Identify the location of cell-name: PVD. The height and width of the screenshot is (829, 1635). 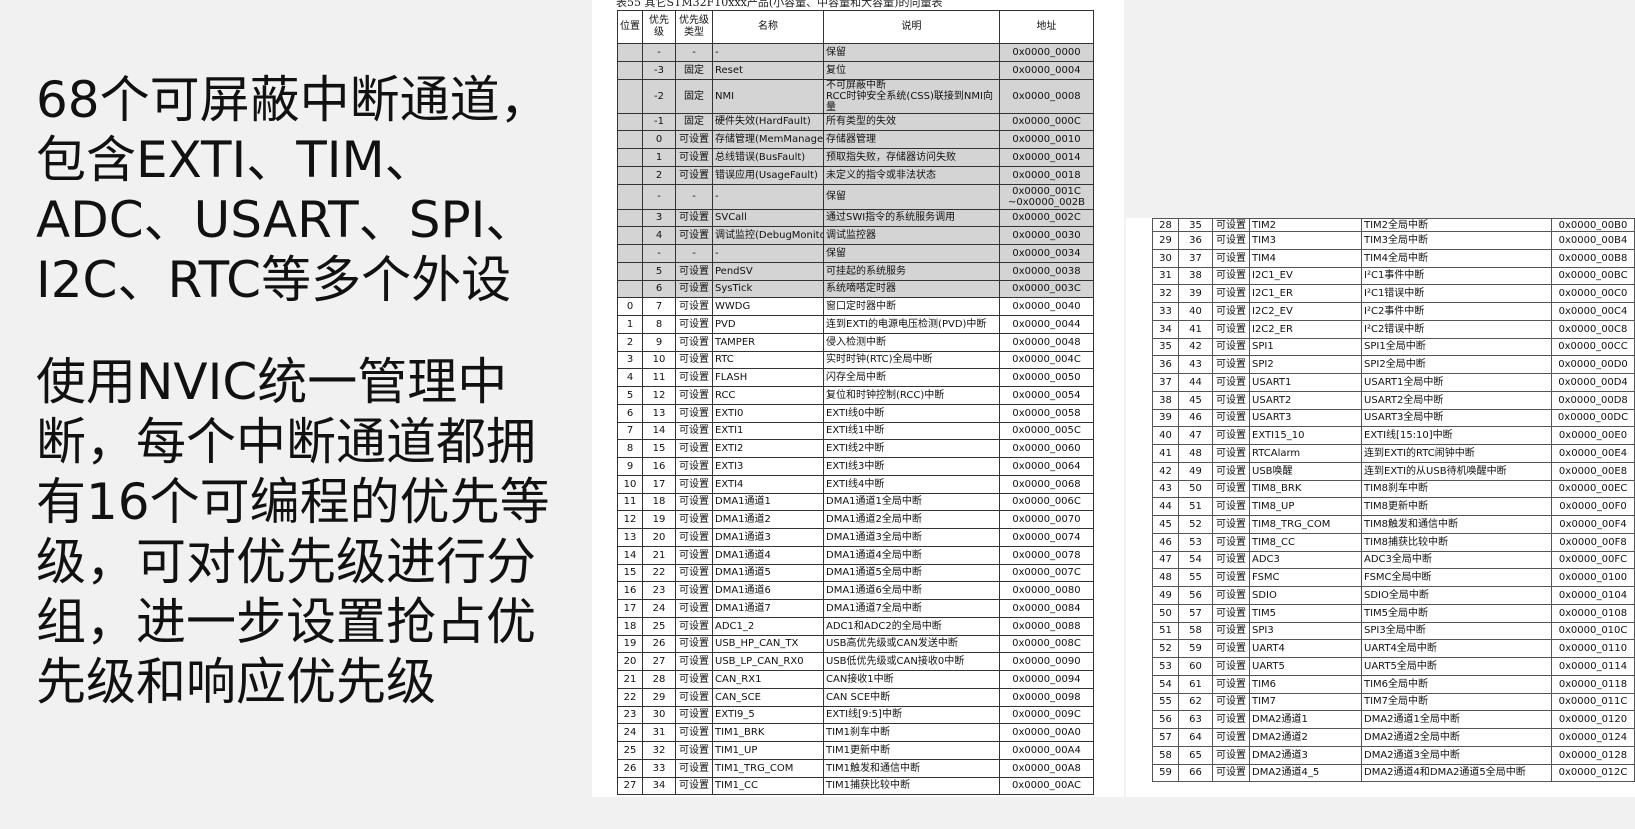
(768, 324).